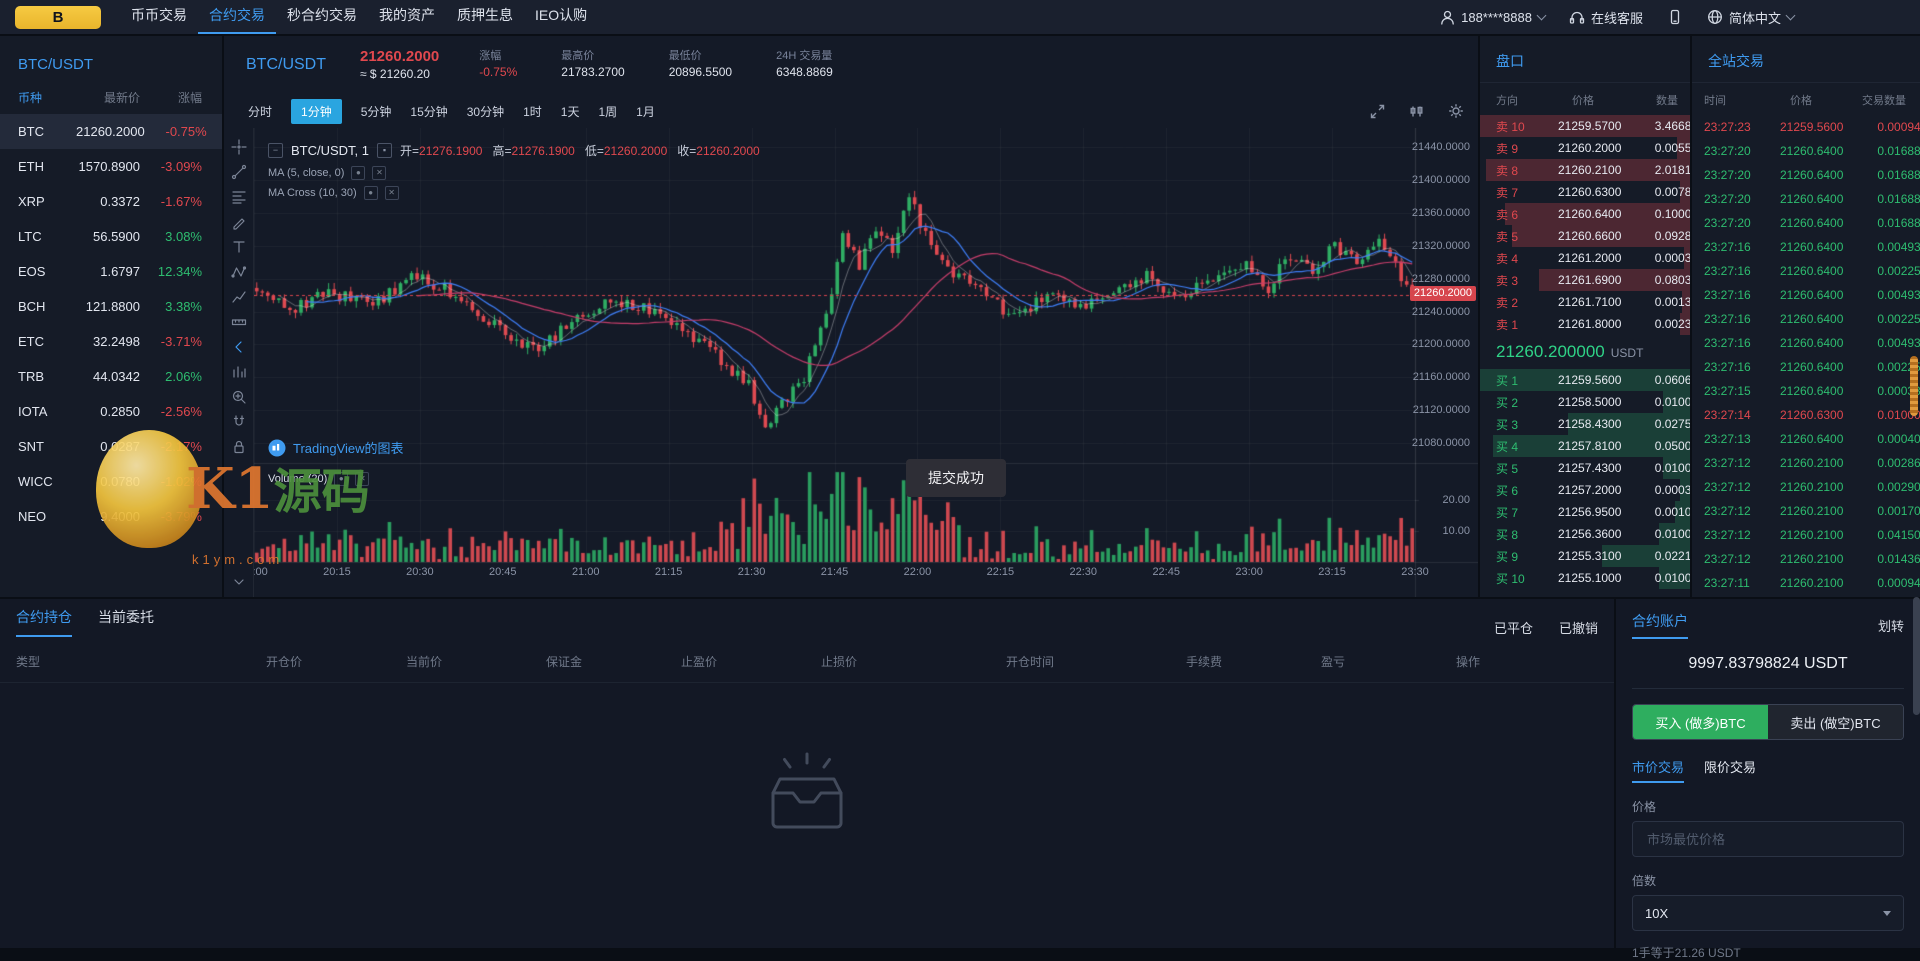 Image resolution: width=1920 pixels, height=961 pixels. Describe the element at coordinates (239, 147) in the screenshot. I see `crosshair-tool-icon` at that location.